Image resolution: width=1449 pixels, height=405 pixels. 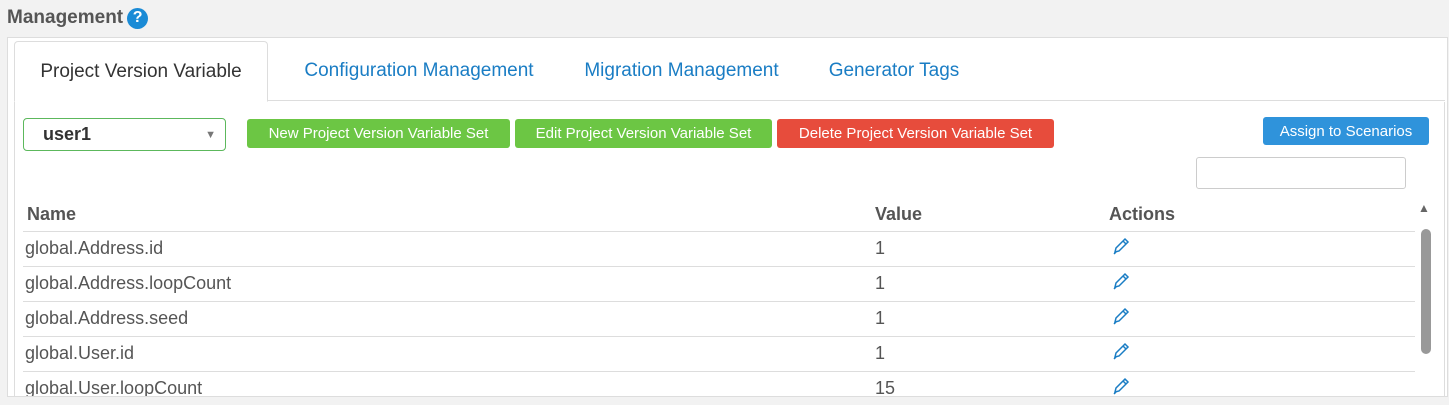 What do you see at coordinates (419, 71) in the screenshot?
I see `tab-configuration-management: Configuration Management` at bounding box center [419, 71].